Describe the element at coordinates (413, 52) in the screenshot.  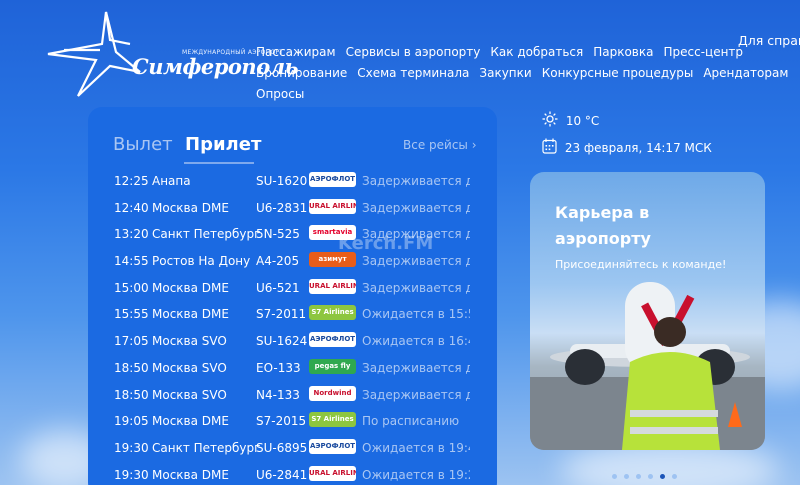
I see `nav-services: Сервисы в аэропорту` at that location.